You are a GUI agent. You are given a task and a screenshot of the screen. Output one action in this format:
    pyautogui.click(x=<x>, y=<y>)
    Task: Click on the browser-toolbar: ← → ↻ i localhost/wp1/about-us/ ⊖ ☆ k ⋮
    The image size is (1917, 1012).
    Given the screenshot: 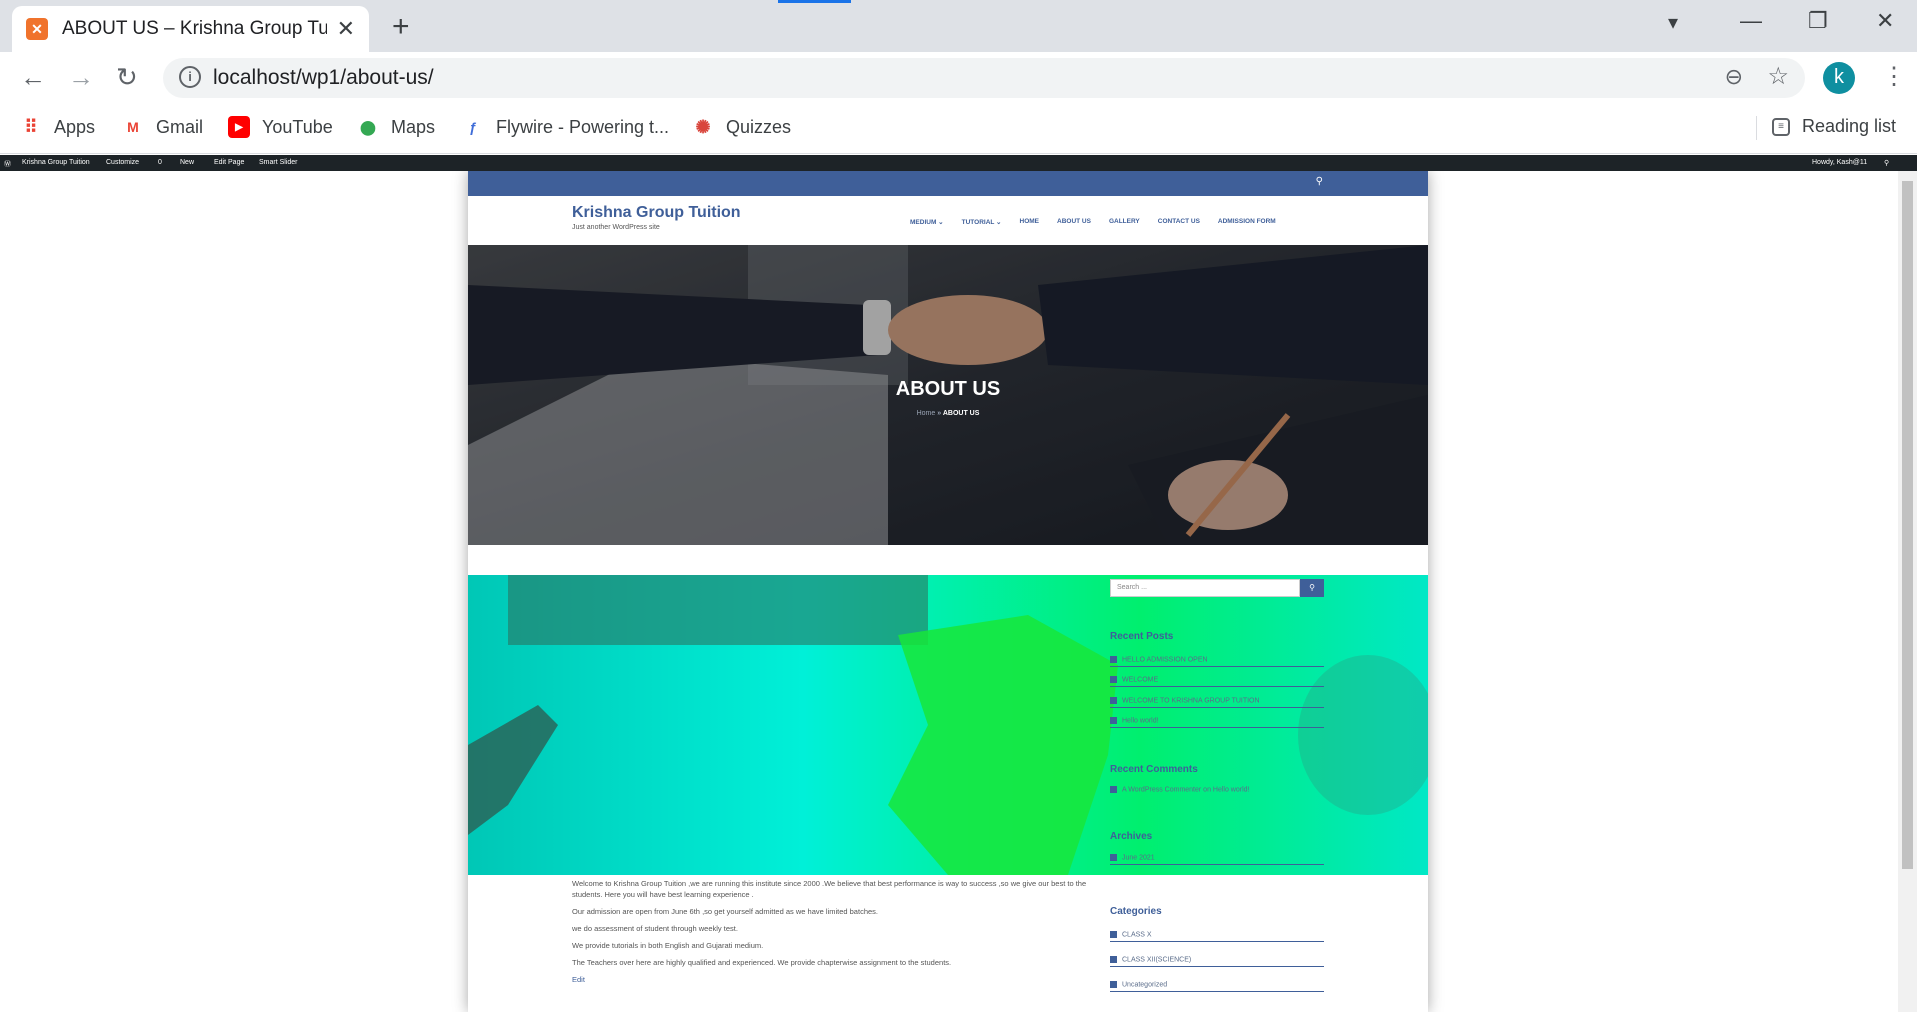 What is the action you would take?
    pyautogui.click(x=958, y=78)
    